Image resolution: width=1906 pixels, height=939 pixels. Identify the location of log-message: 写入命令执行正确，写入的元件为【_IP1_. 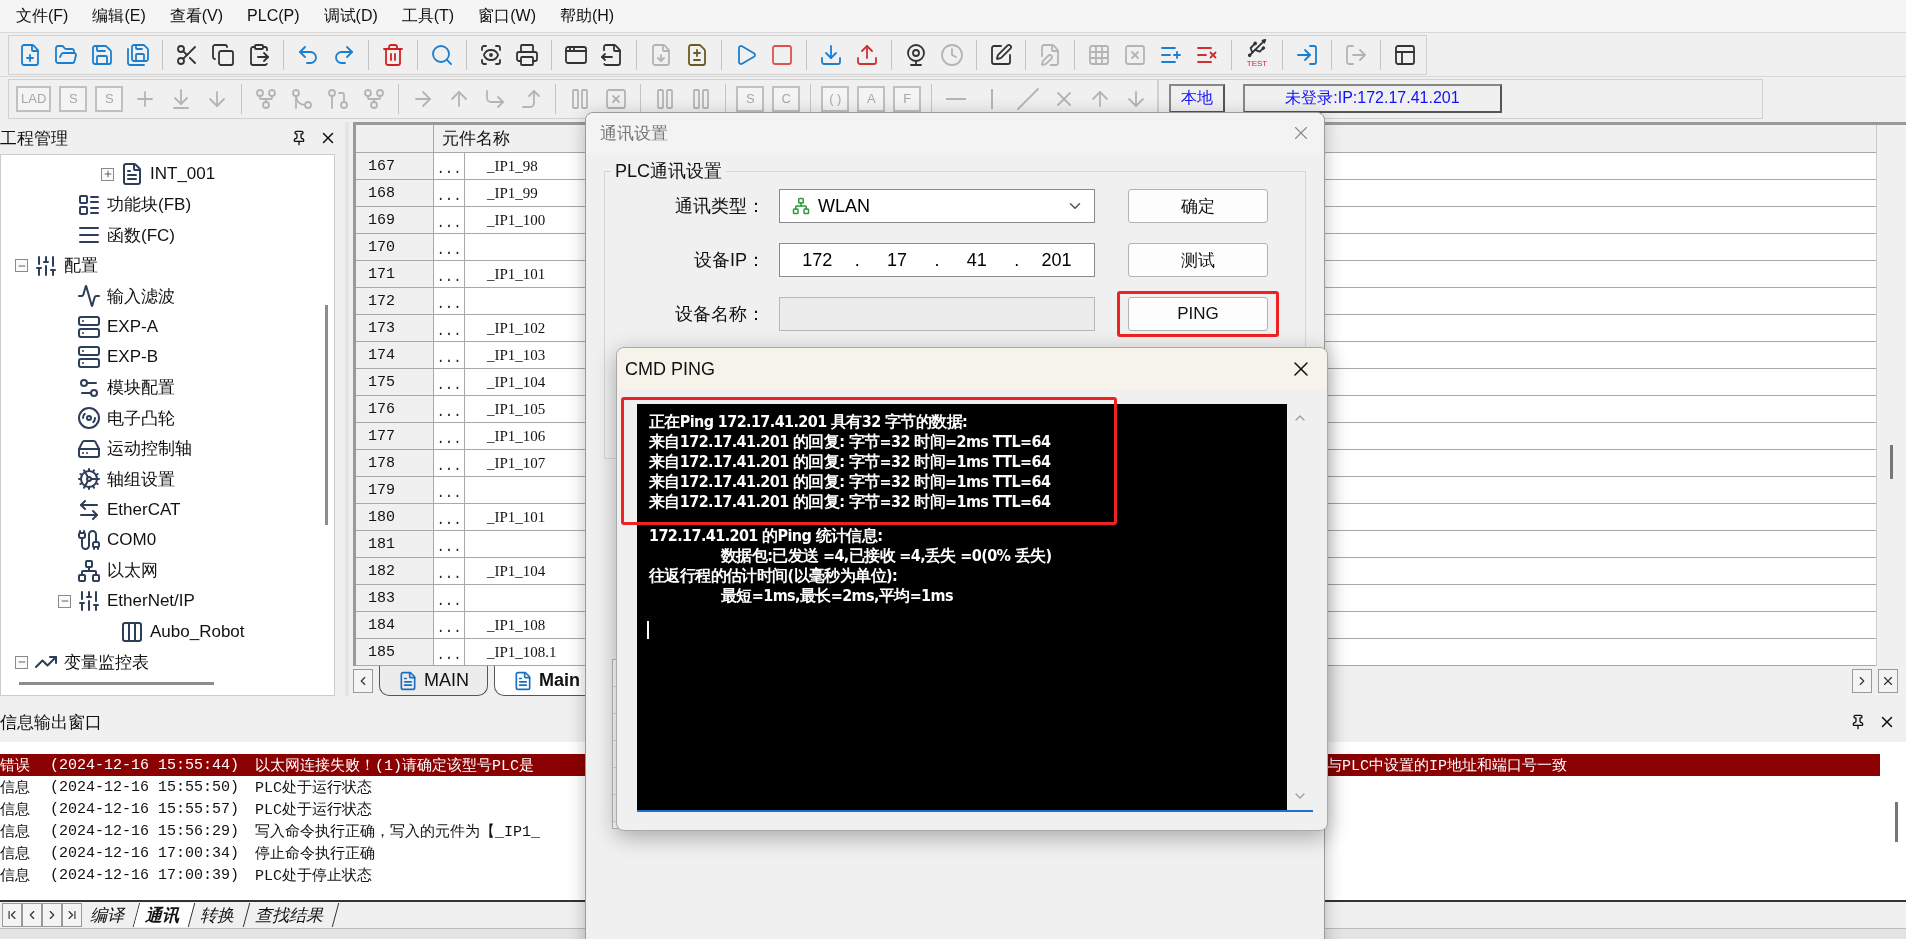
(397, 831).